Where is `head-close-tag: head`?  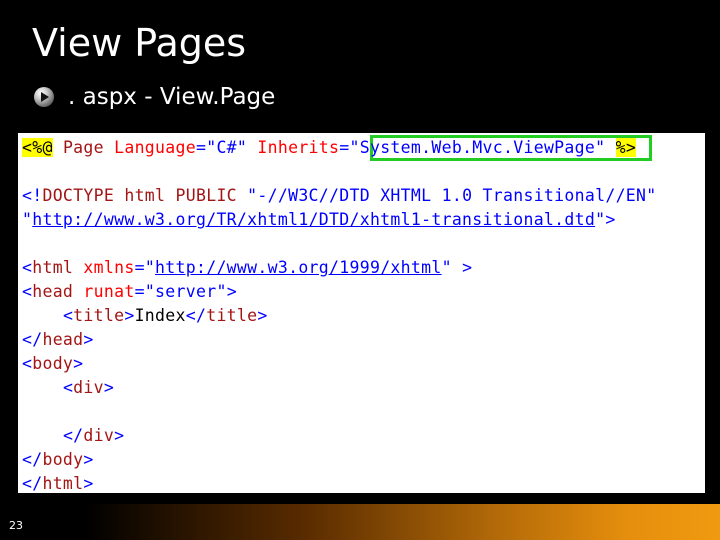 head-close-tag: head is located at coordinates (63, 339).